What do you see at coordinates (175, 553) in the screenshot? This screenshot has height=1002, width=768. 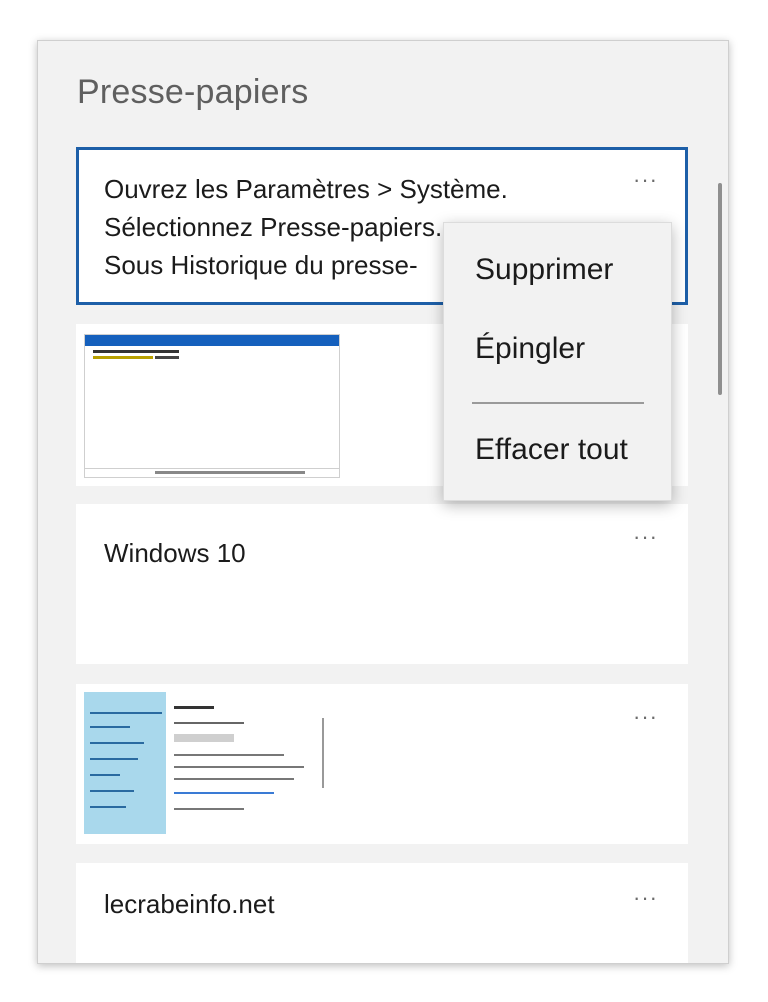 I see `clipboard-item-label: Windows 10` at bounding box center [175, 553].